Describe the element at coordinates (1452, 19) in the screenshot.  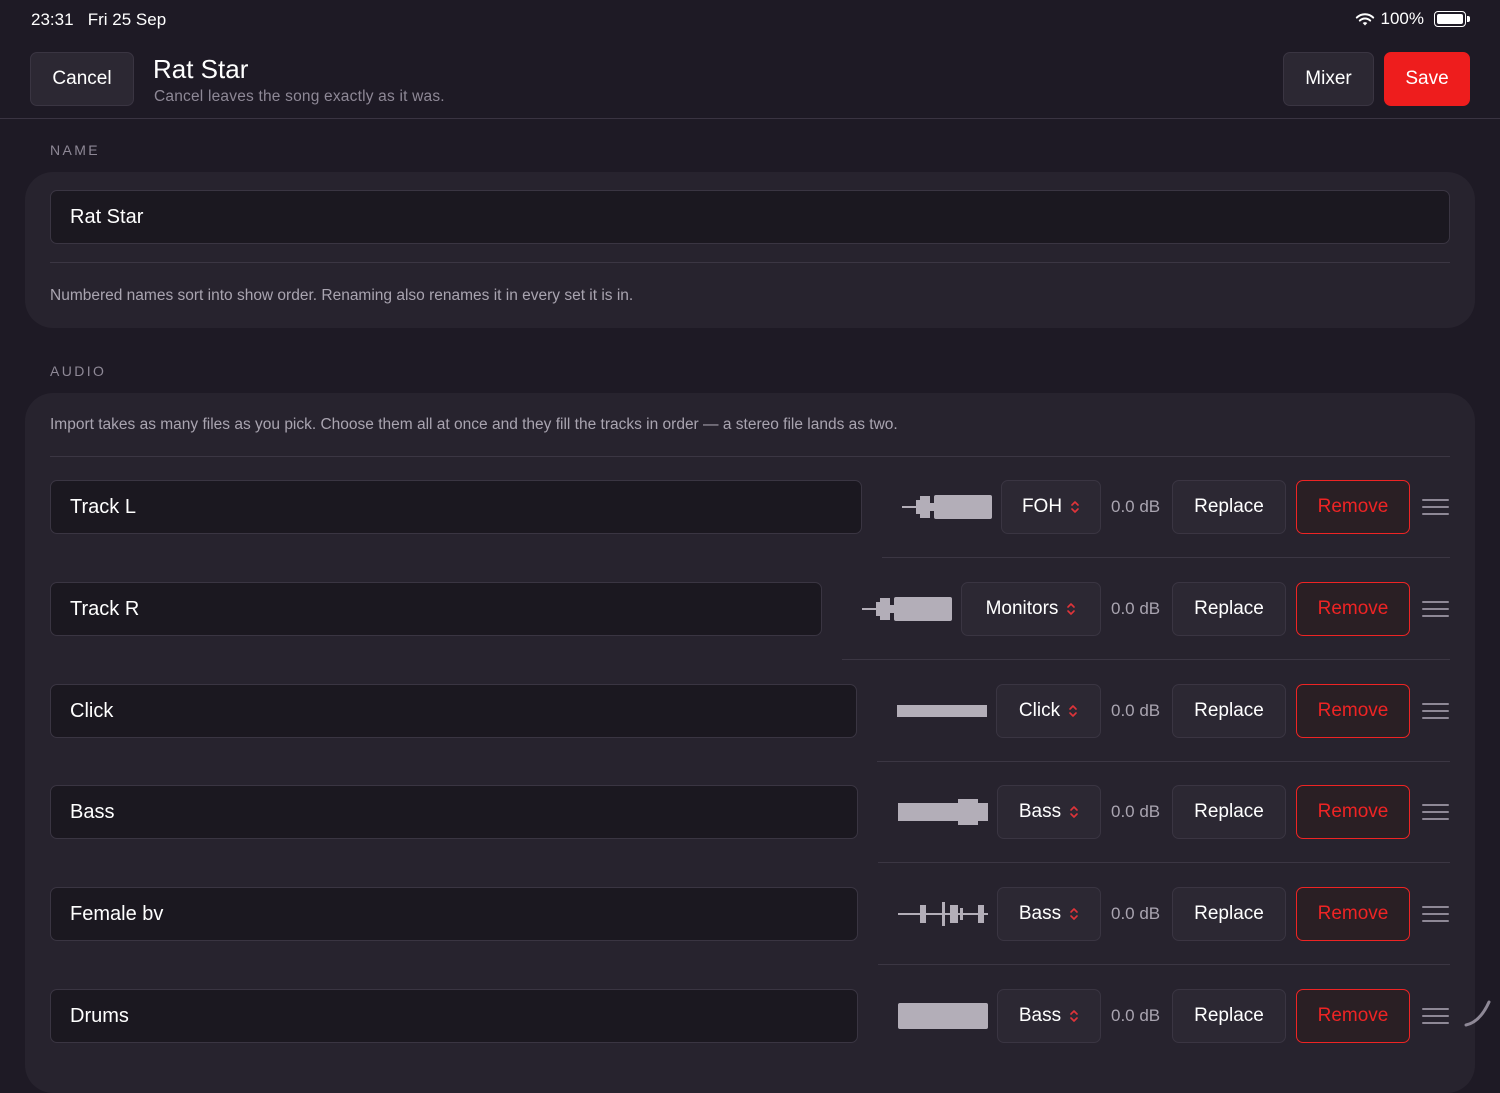
I see `battery-icon` at that location.